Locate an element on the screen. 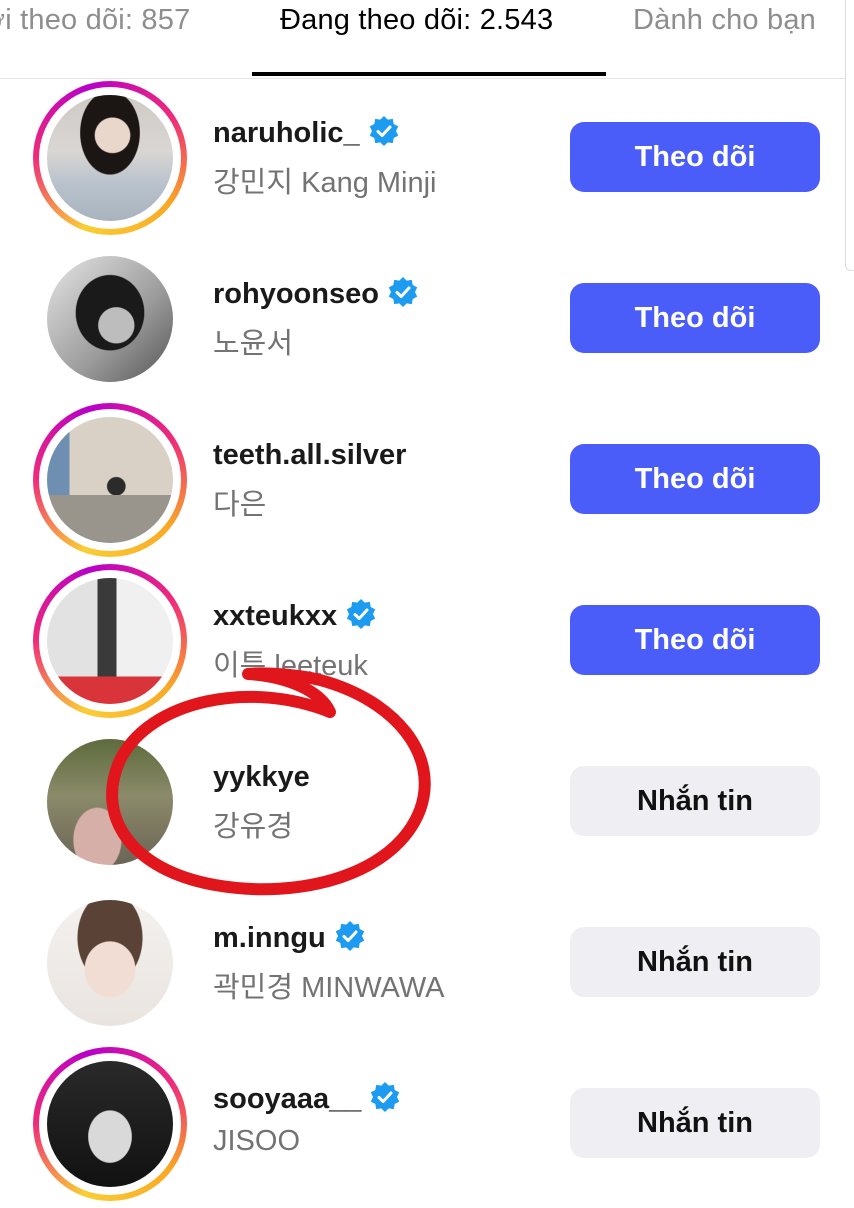 This screenshot has height=1208, width=854. active-tab-indicator is located at coordinates (429, 74).